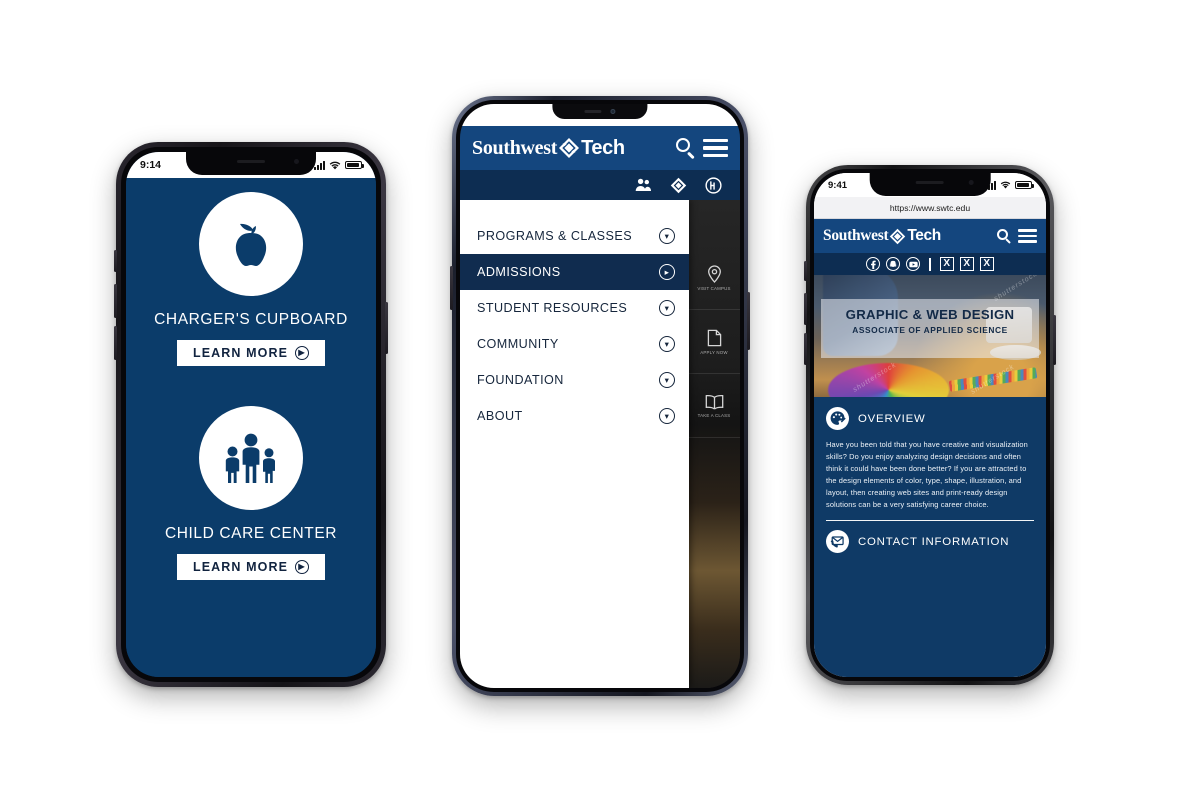 Image resolution: width=1200 pixels, height=800 pixels. I want to click on browser-url-bar: https://www.swtc.edu, so click(930, 208).